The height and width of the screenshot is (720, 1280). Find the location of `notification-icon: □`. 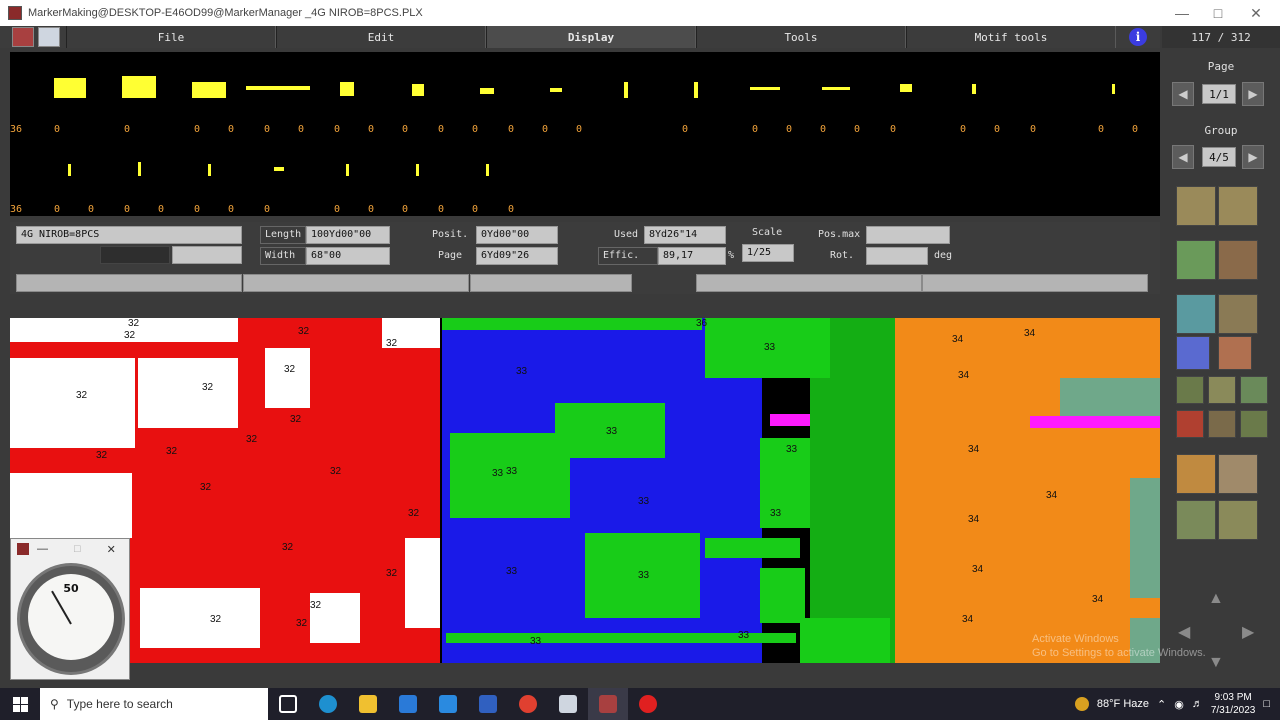

notification-icon: □ is located at coordinates (1266, 704).